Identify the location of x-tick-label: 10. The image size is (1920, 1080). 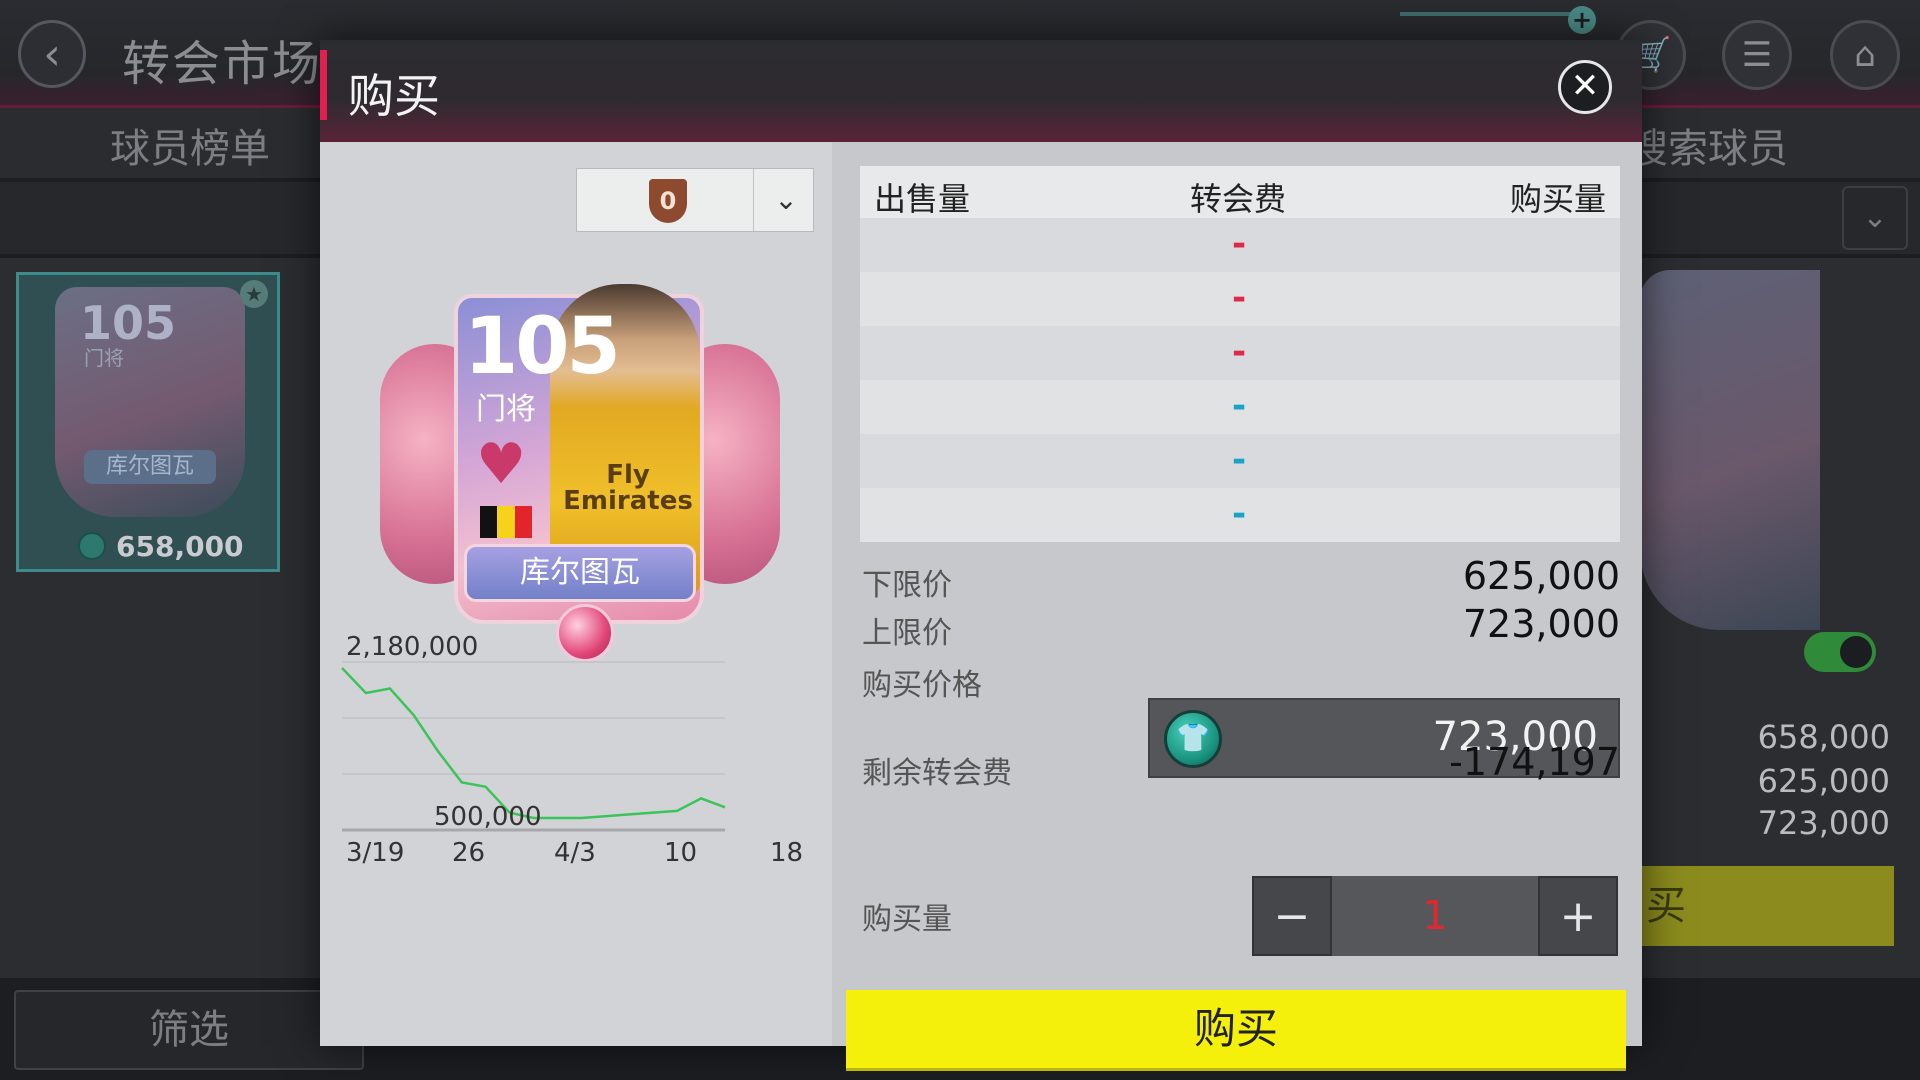
(681, 853).